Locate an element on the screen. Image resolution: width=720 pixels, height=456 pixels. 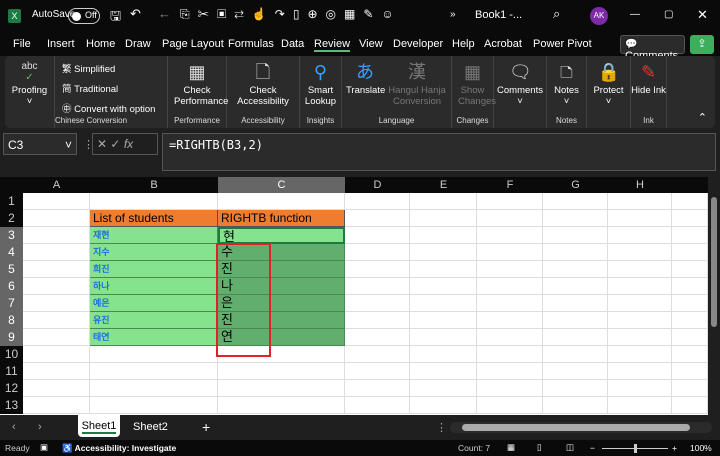
zoom-slider: − + is located at coordinates (635, 448).